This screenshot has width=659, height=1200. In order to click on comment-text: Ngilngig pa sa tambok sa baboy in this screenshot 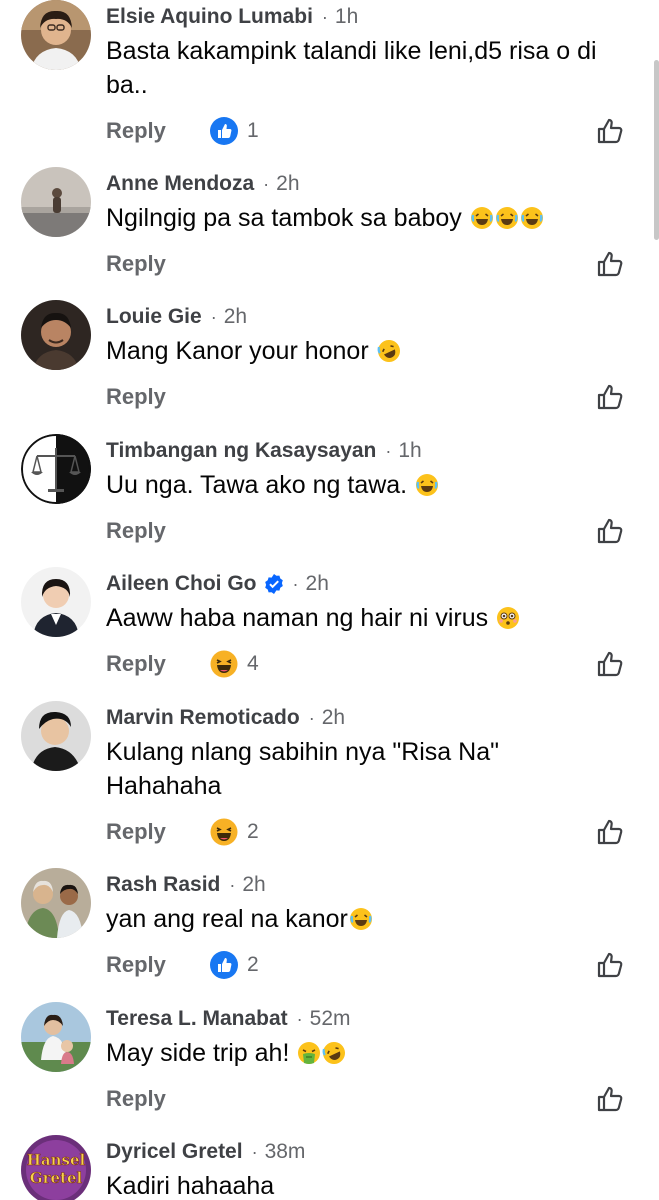, I will do `click(371, 218)`.